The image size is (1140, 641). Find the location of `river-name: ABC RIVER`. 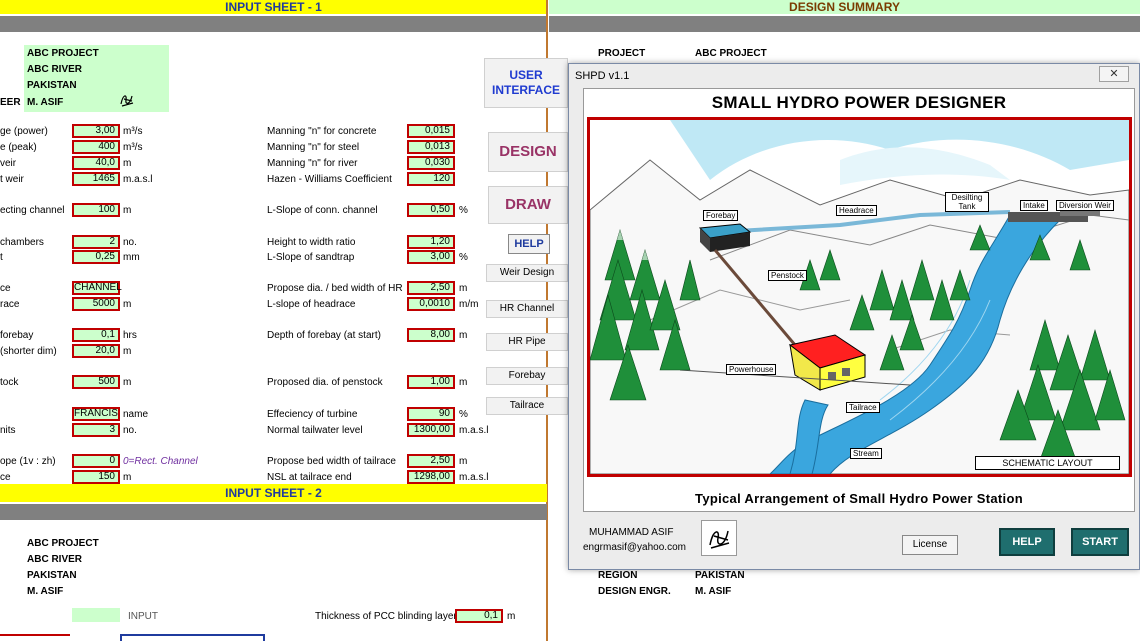

river-name: ABC RIVER is located at coordinates (55, 69).